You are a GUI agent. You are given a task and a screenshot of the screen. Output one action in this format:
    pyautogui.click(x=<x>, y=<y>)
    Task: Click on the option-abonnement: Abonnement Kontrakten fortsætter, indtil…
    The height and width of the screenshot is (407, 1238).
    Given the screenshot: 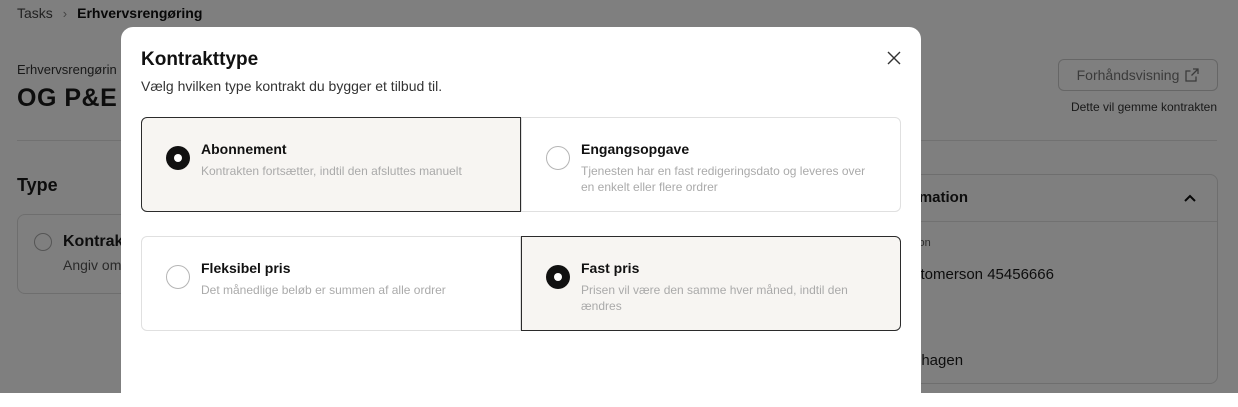 What is the action you would take?
    pyautogui.click(x=331, y=164)
    